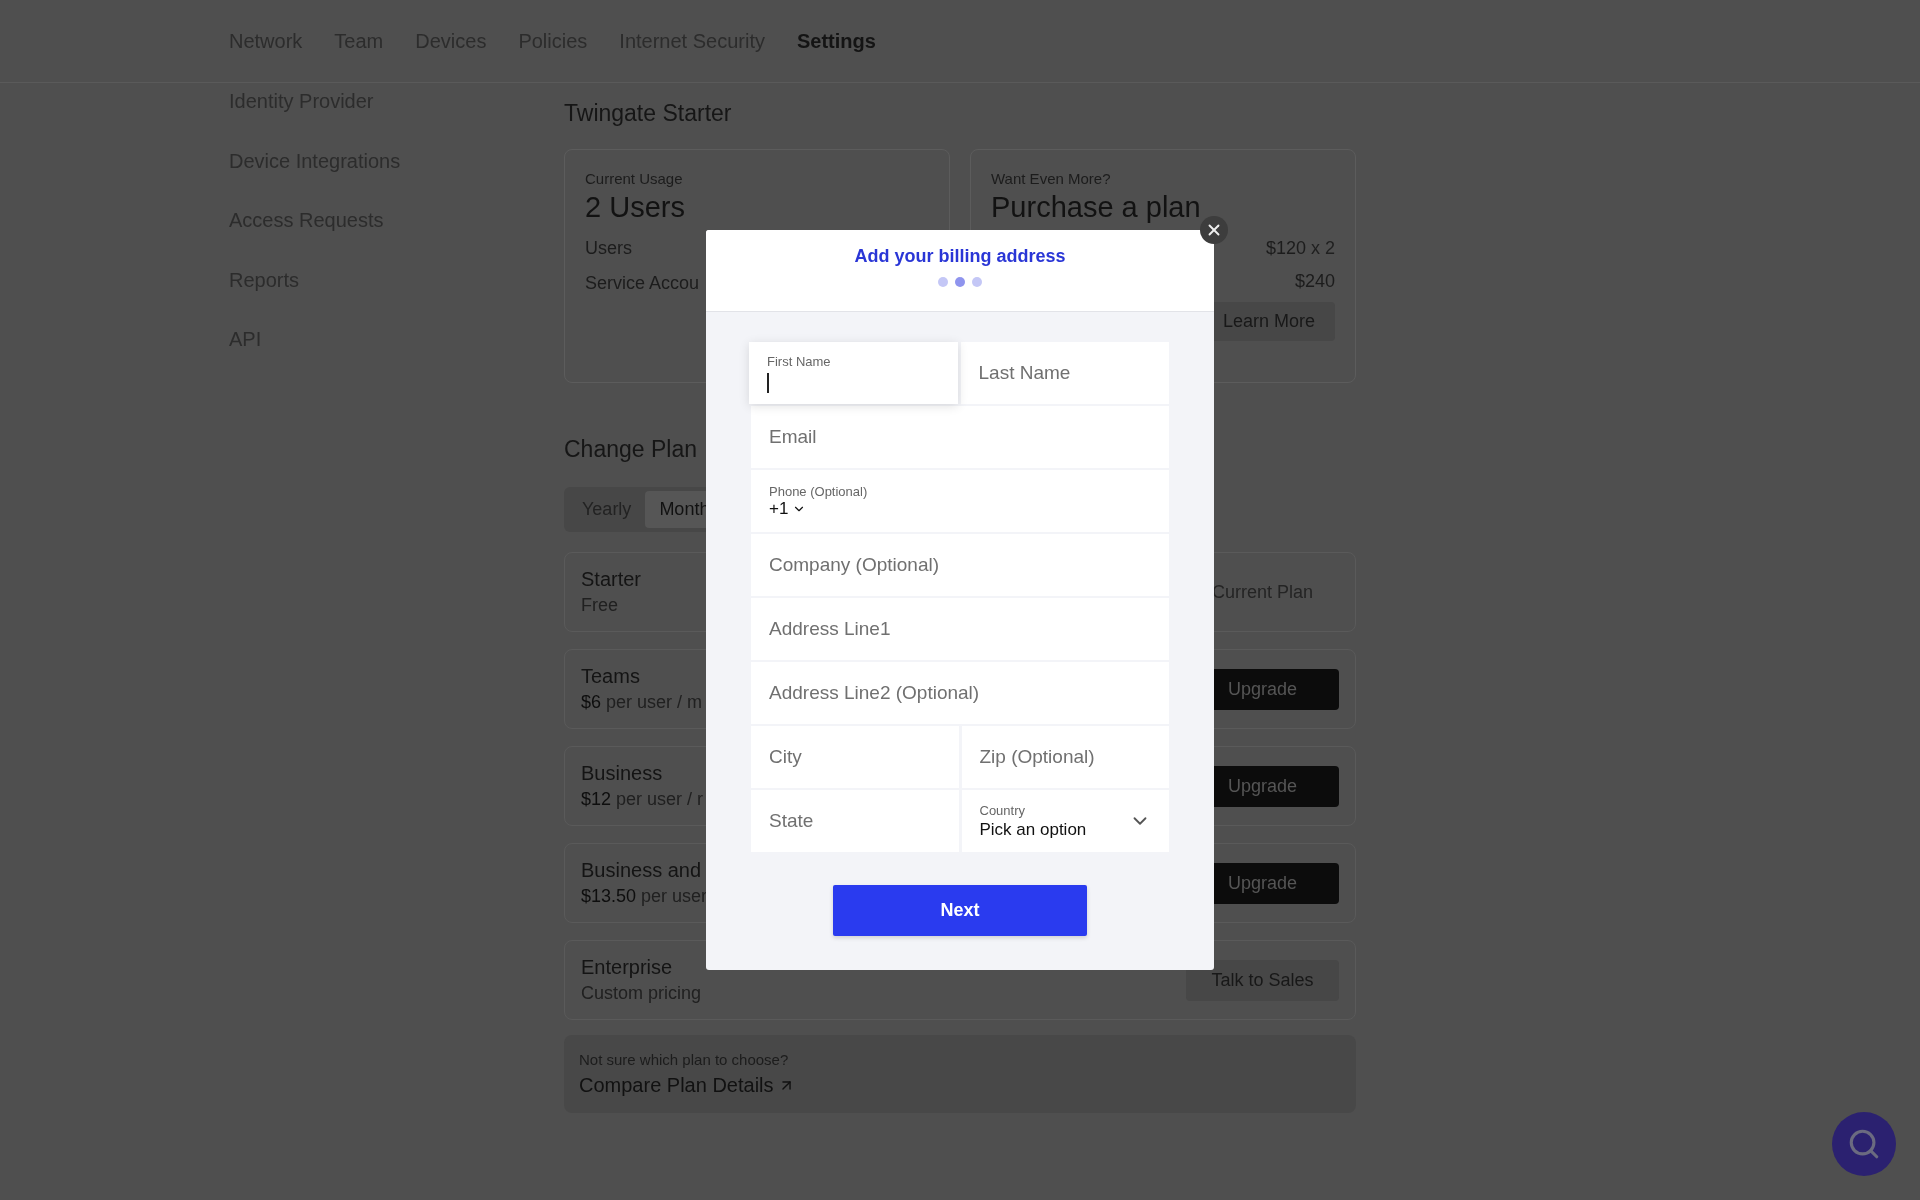 This screenshot has height=1200, width=1920. I want to click on next-button: Next, so click(960, 910).